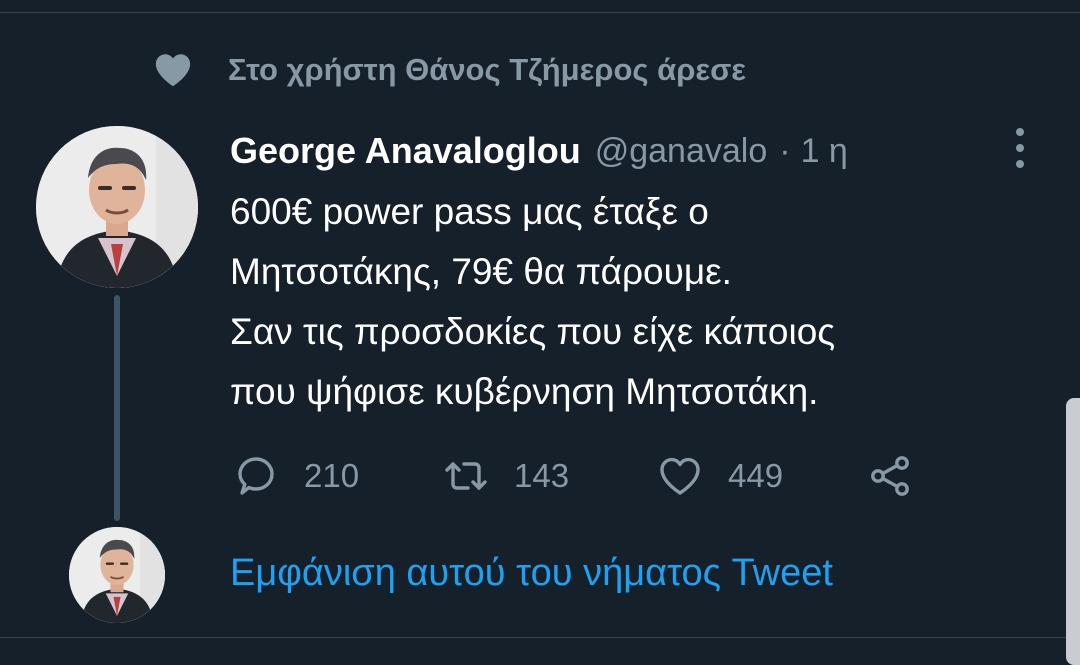  Describe the element at coordinates (1073, 531) in the screenshot. I see `scrollbar-thumb` at that location.